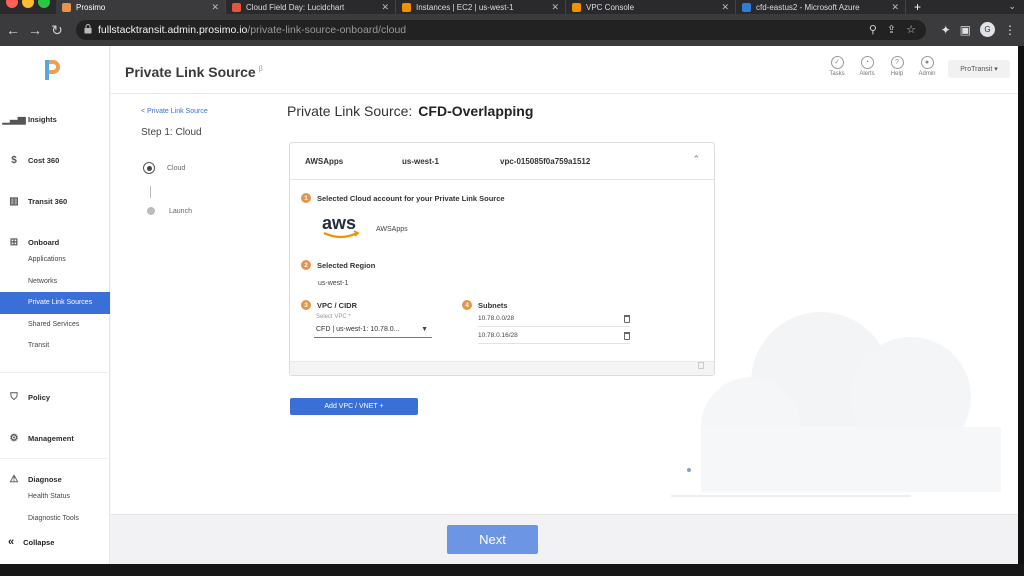 This screenshot has width=1024, height=576. What do you see at coordinates (746, 7) in the screenshot?
I see `azure-favicon-icon` at bounding box center [746, 7].